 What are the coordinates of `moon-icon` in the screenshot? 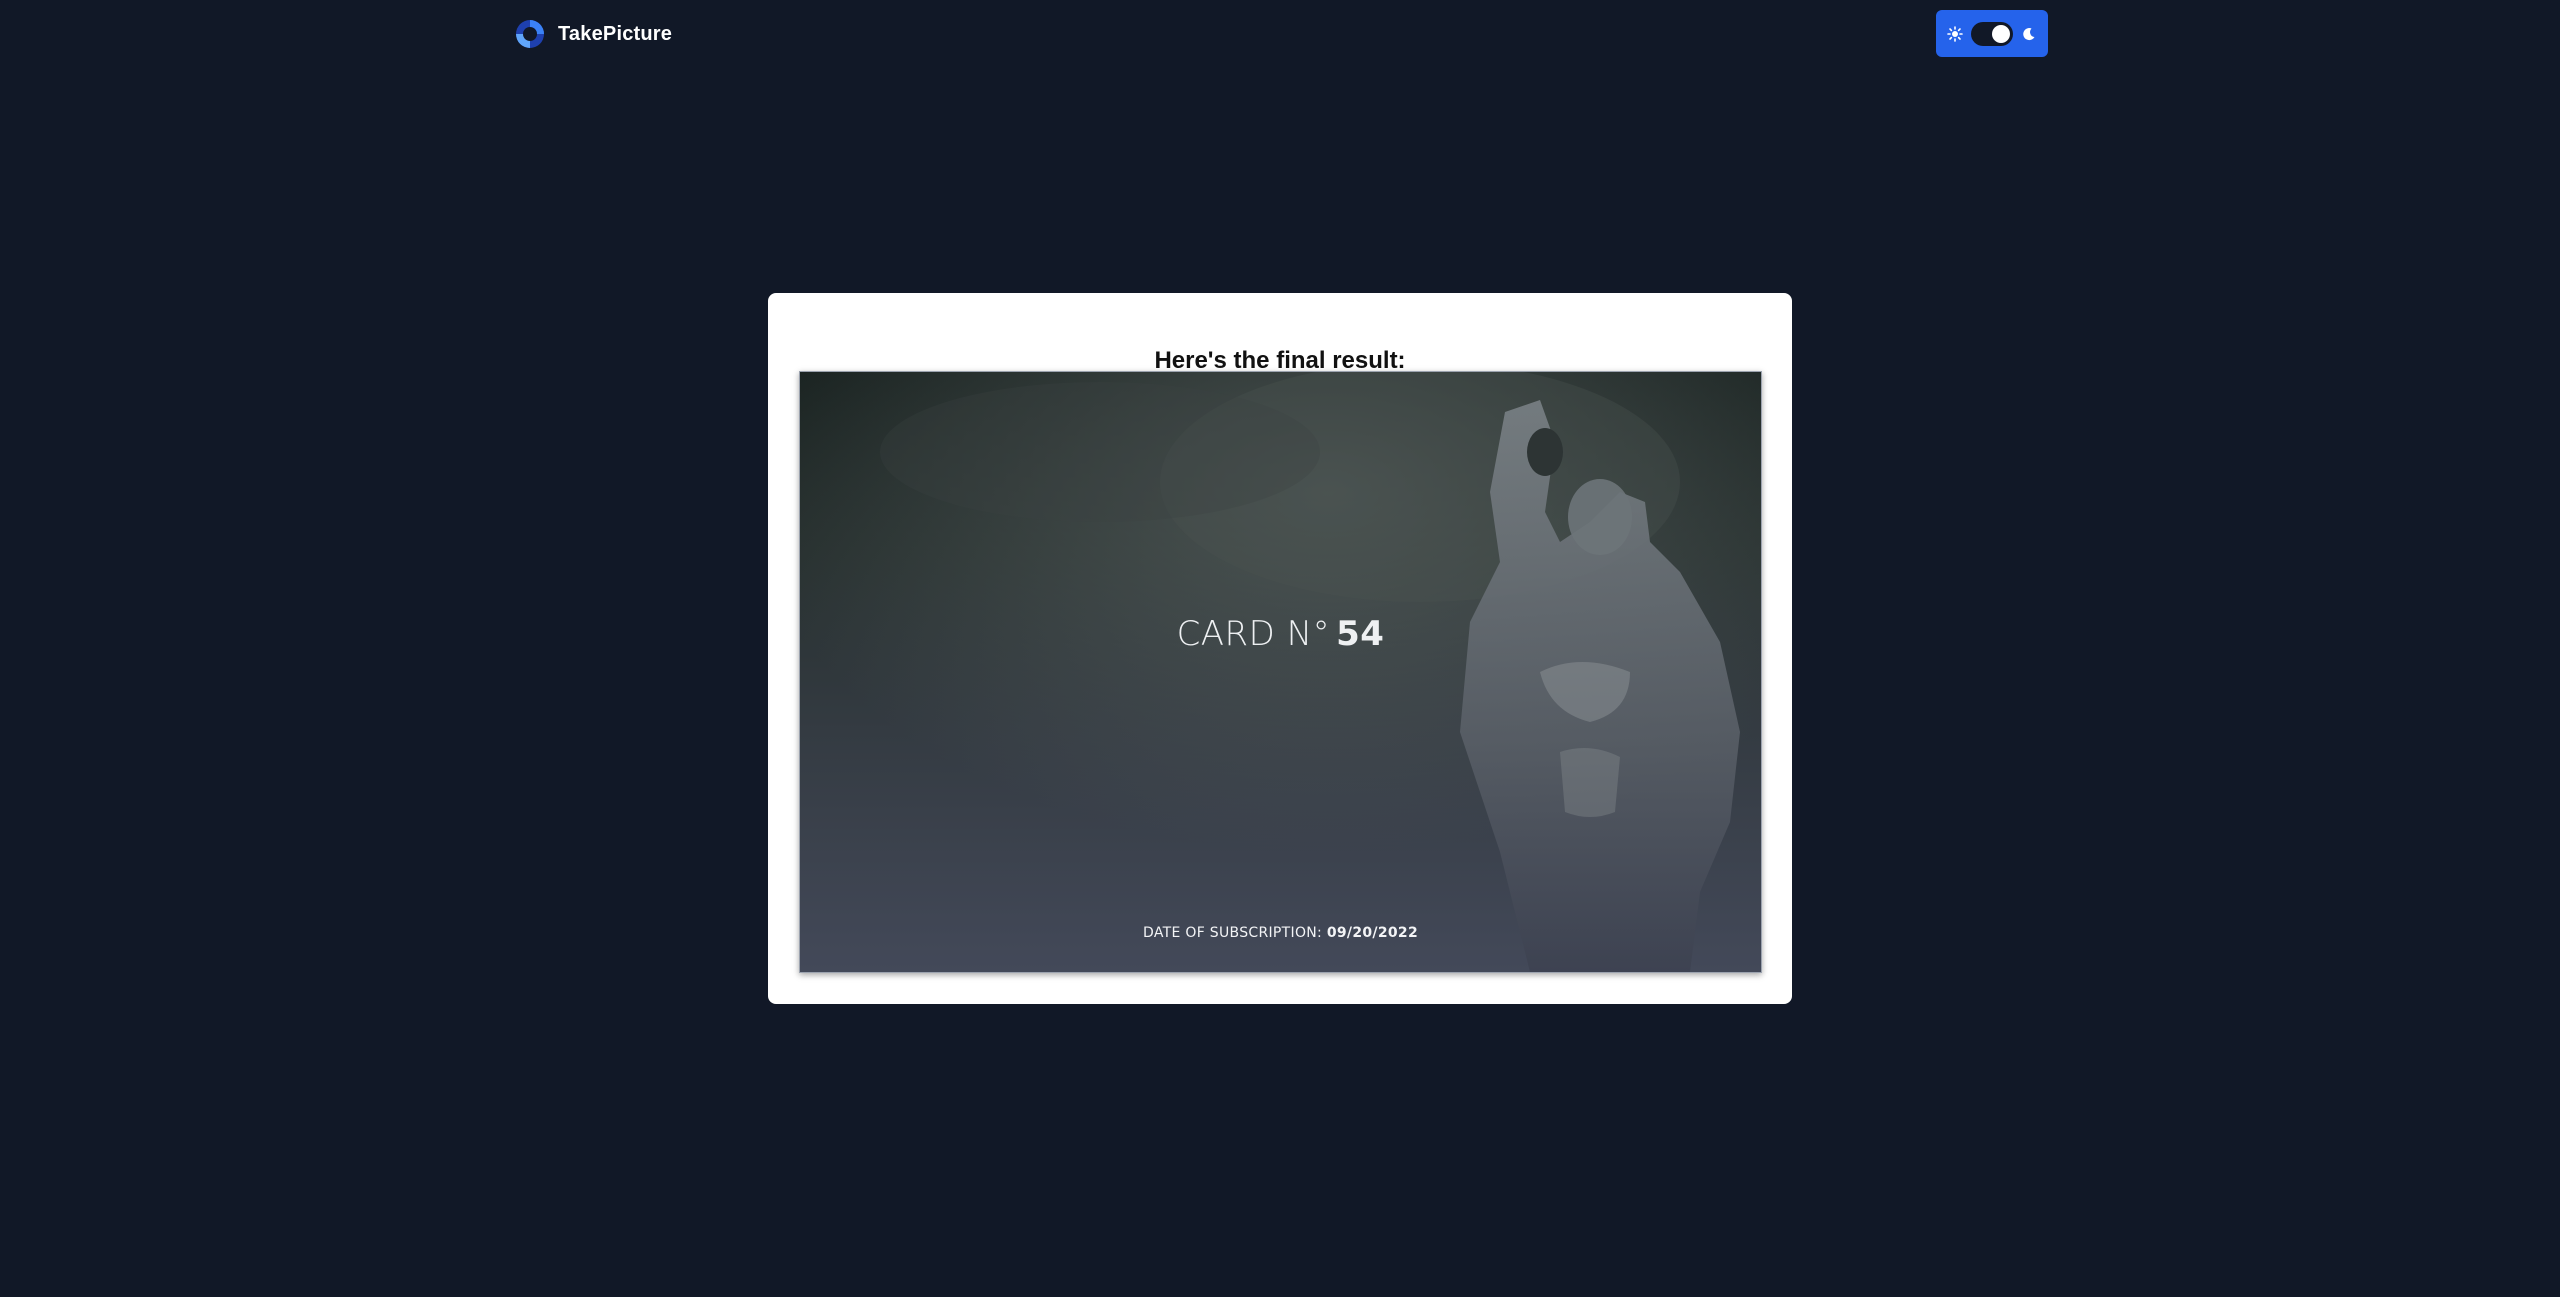 It's located at (2029, 33).